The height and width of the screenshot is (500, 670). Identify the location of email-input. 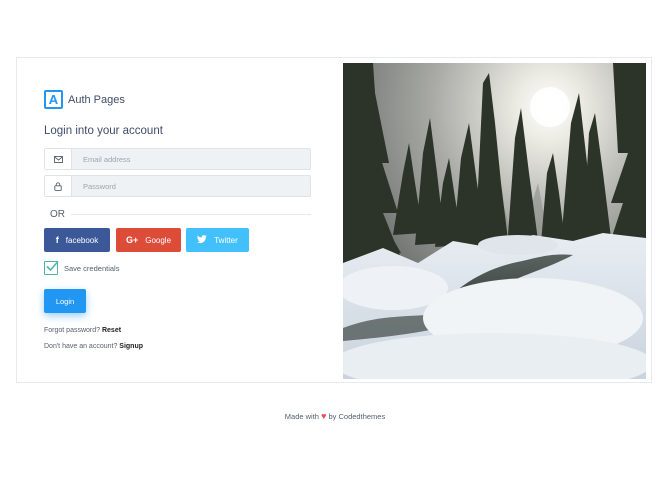
(191, 159).